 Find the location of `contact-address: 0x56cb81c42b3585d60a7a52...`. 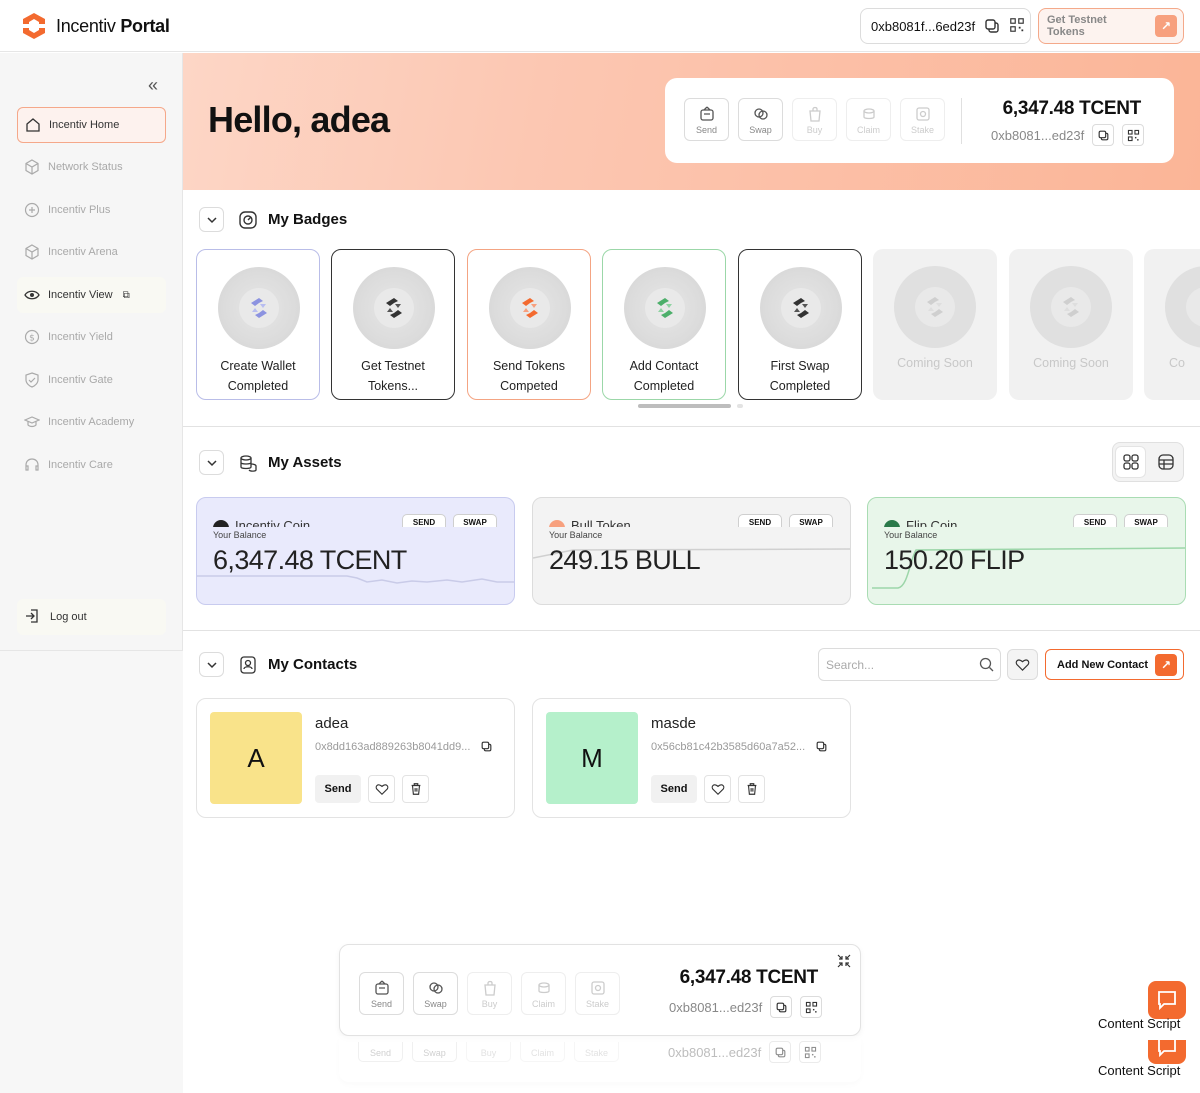

contact-address: 0x56cb81c42b3585d60a7a52... is located at coordinates (728, 746).